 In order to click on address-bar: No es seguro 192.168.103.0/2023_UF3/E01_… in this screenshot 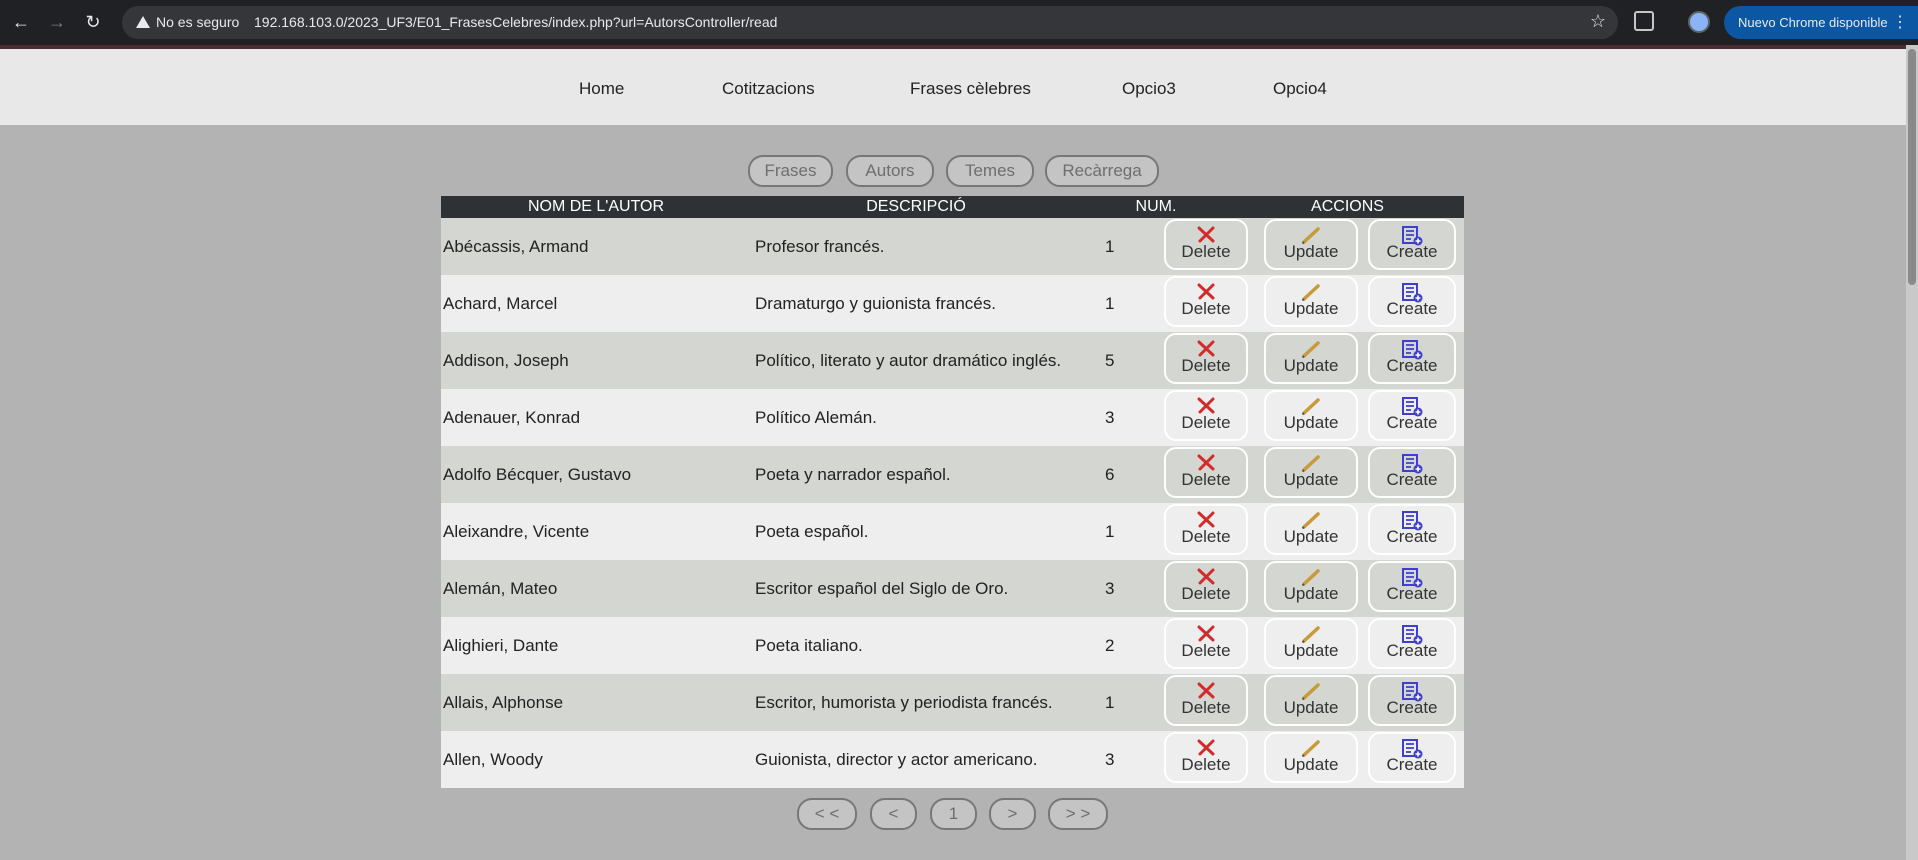, I will do `click(870, 22)`.